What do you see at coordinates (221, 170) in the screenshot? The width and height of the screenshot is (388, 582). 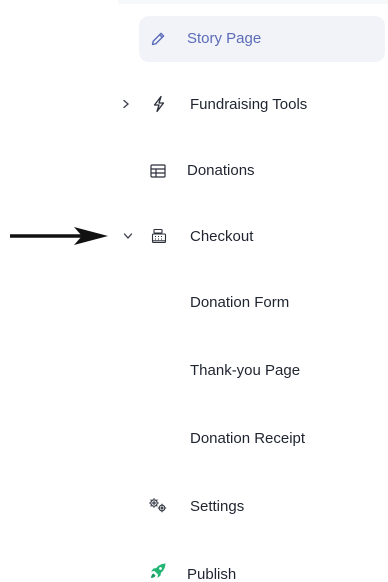 I see `nav-item-label: Donations` at bounding box center [221, 170].